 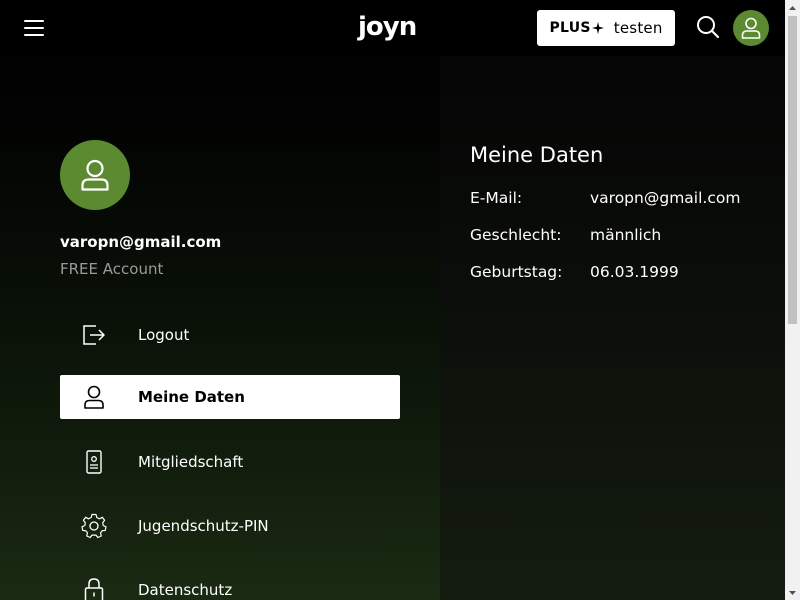 I want to click on avatar, so click(x=95, y=175).